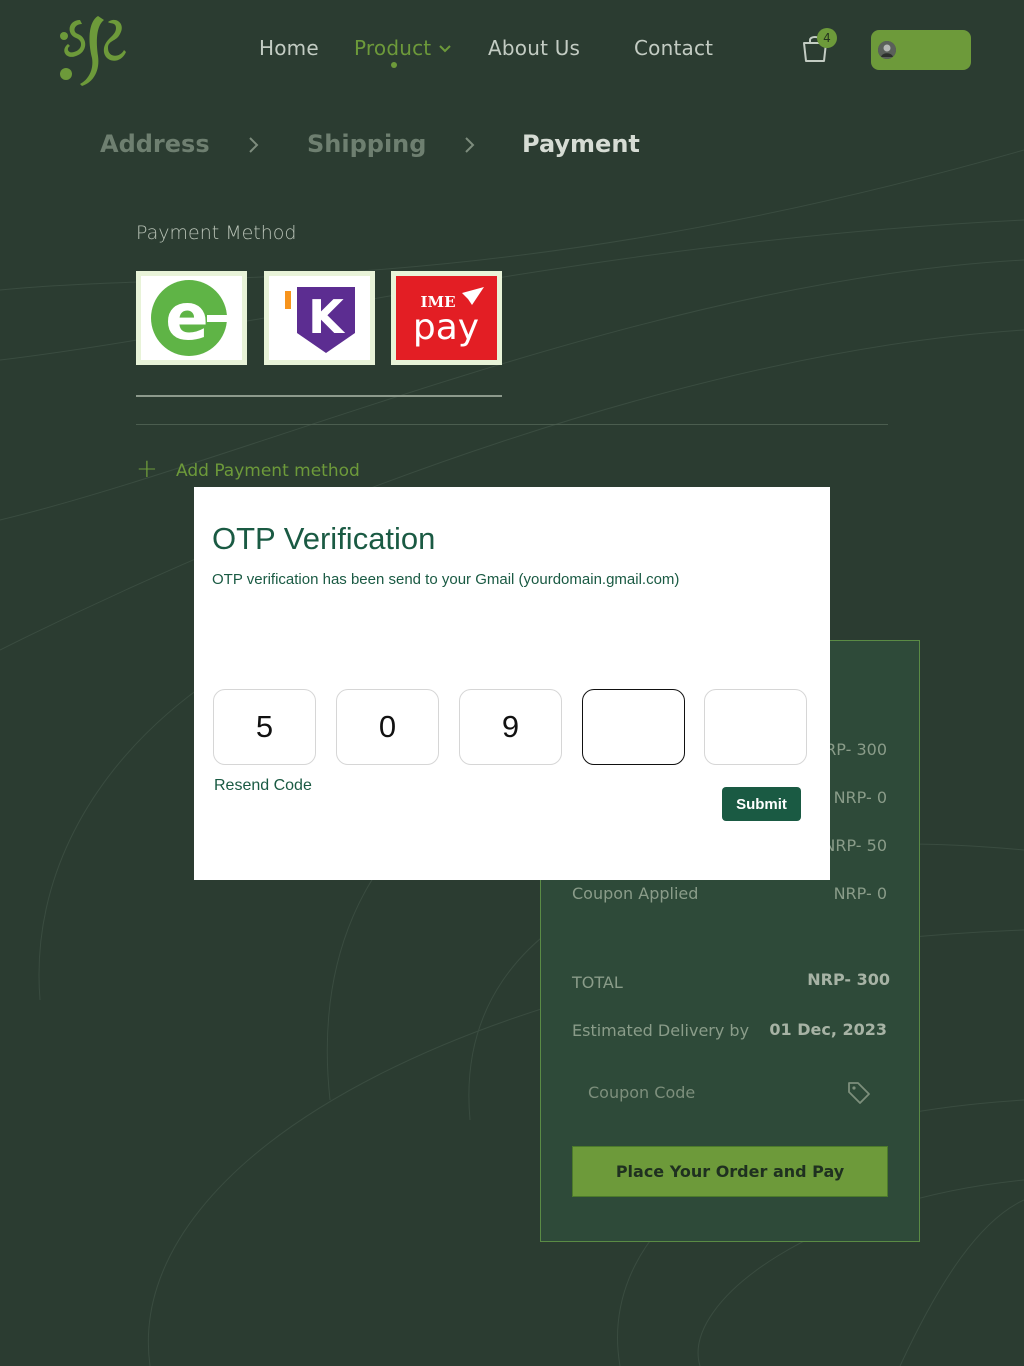 This screenshot has height=1366, width=1024. What do you see at coordinates (512, 424) in the screenshot?
I see `section-divider` at bounding box center [512, 424].